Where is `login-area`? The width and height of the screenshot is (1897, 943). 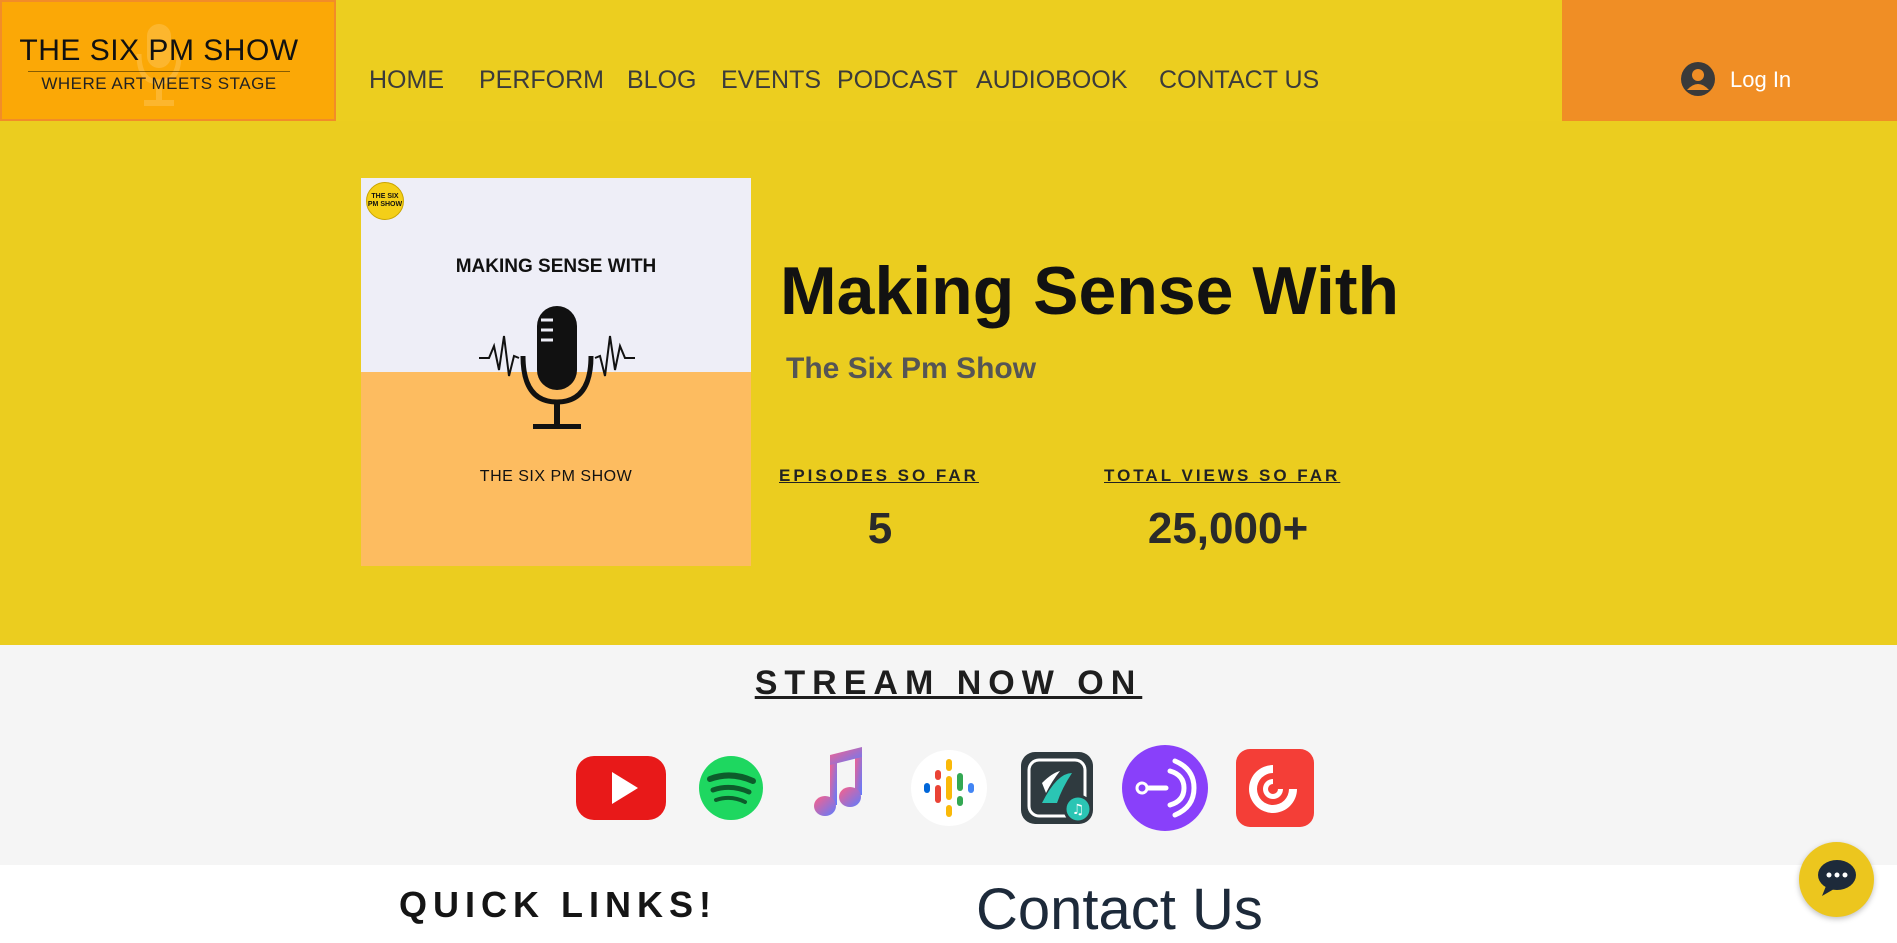
login-area is located at coordinates (1729, 60).